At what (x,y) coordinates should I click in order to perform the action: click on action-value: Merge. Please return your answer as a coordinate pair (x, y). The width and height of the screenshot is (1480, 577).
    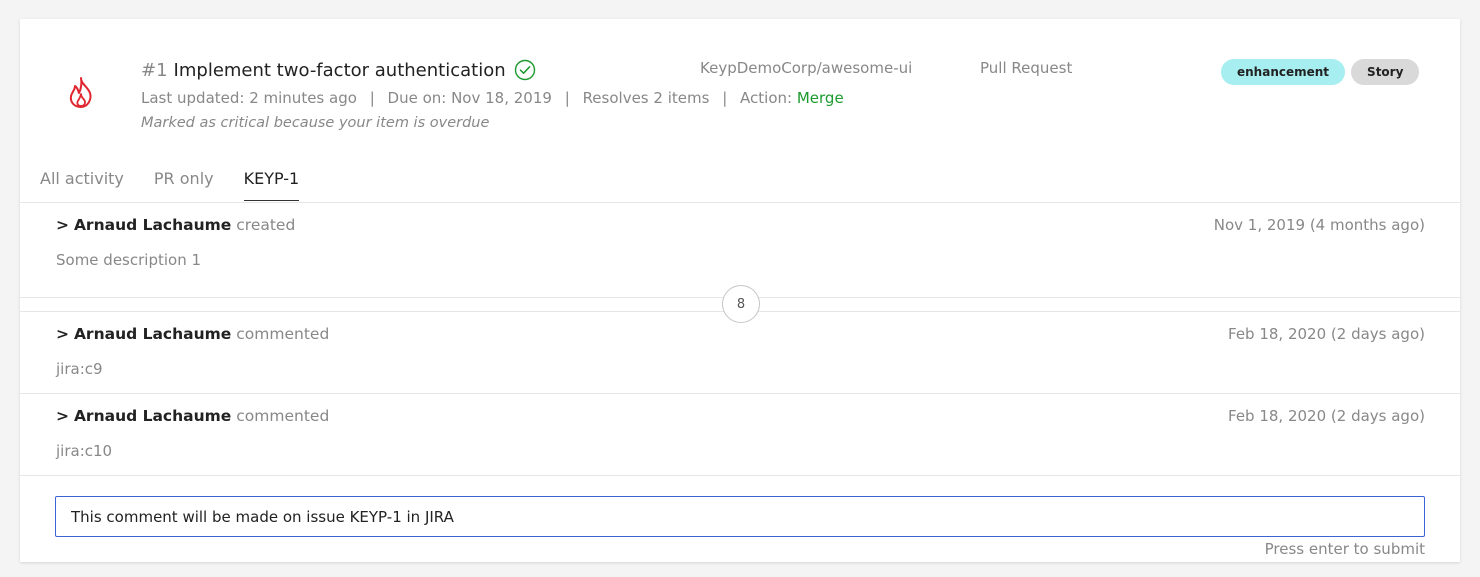
    Looking at the image, I should click on (820, 98).